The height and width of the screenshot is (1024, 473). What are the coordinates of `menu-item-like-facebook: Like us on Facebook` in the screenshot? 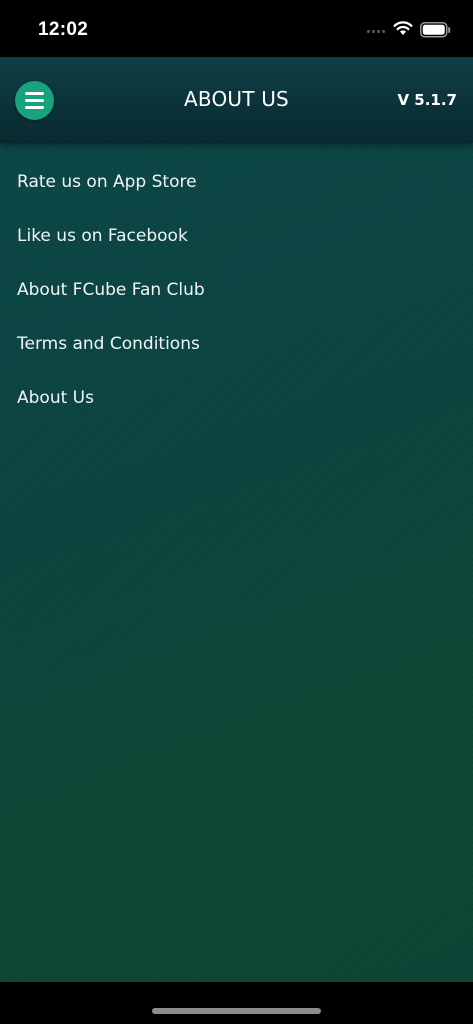 It's located at (236, 236).